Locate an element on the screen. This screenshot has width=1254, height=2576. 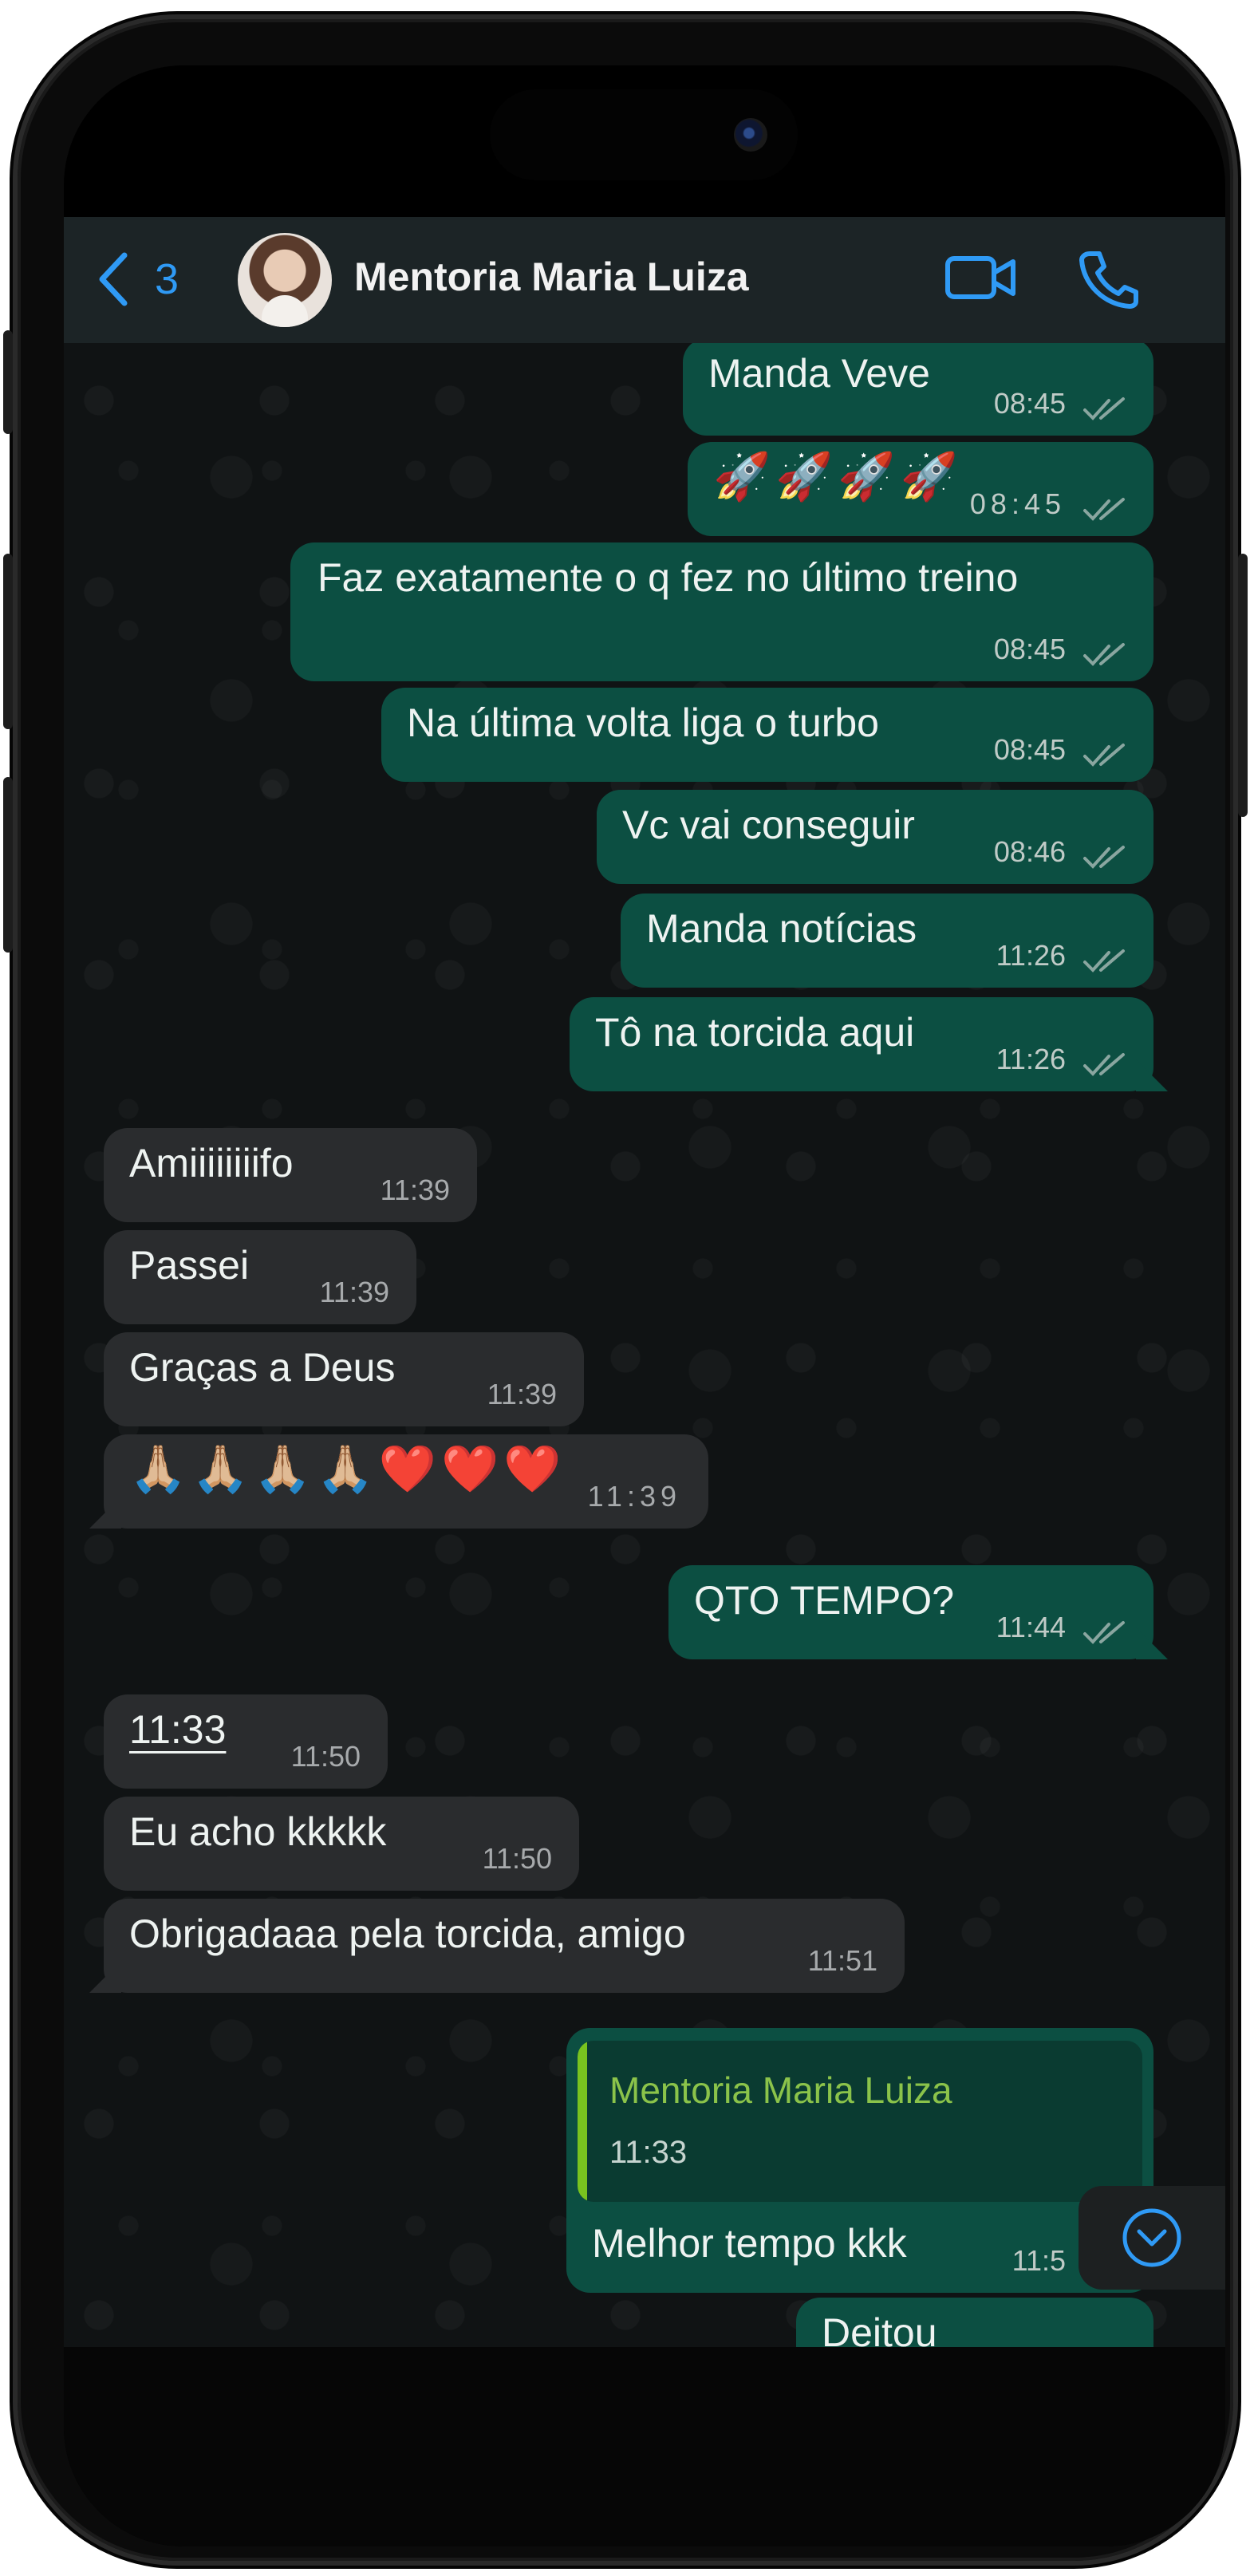
message-bubble: Manda Veve 08:45 is located at coordinates (918, 389).